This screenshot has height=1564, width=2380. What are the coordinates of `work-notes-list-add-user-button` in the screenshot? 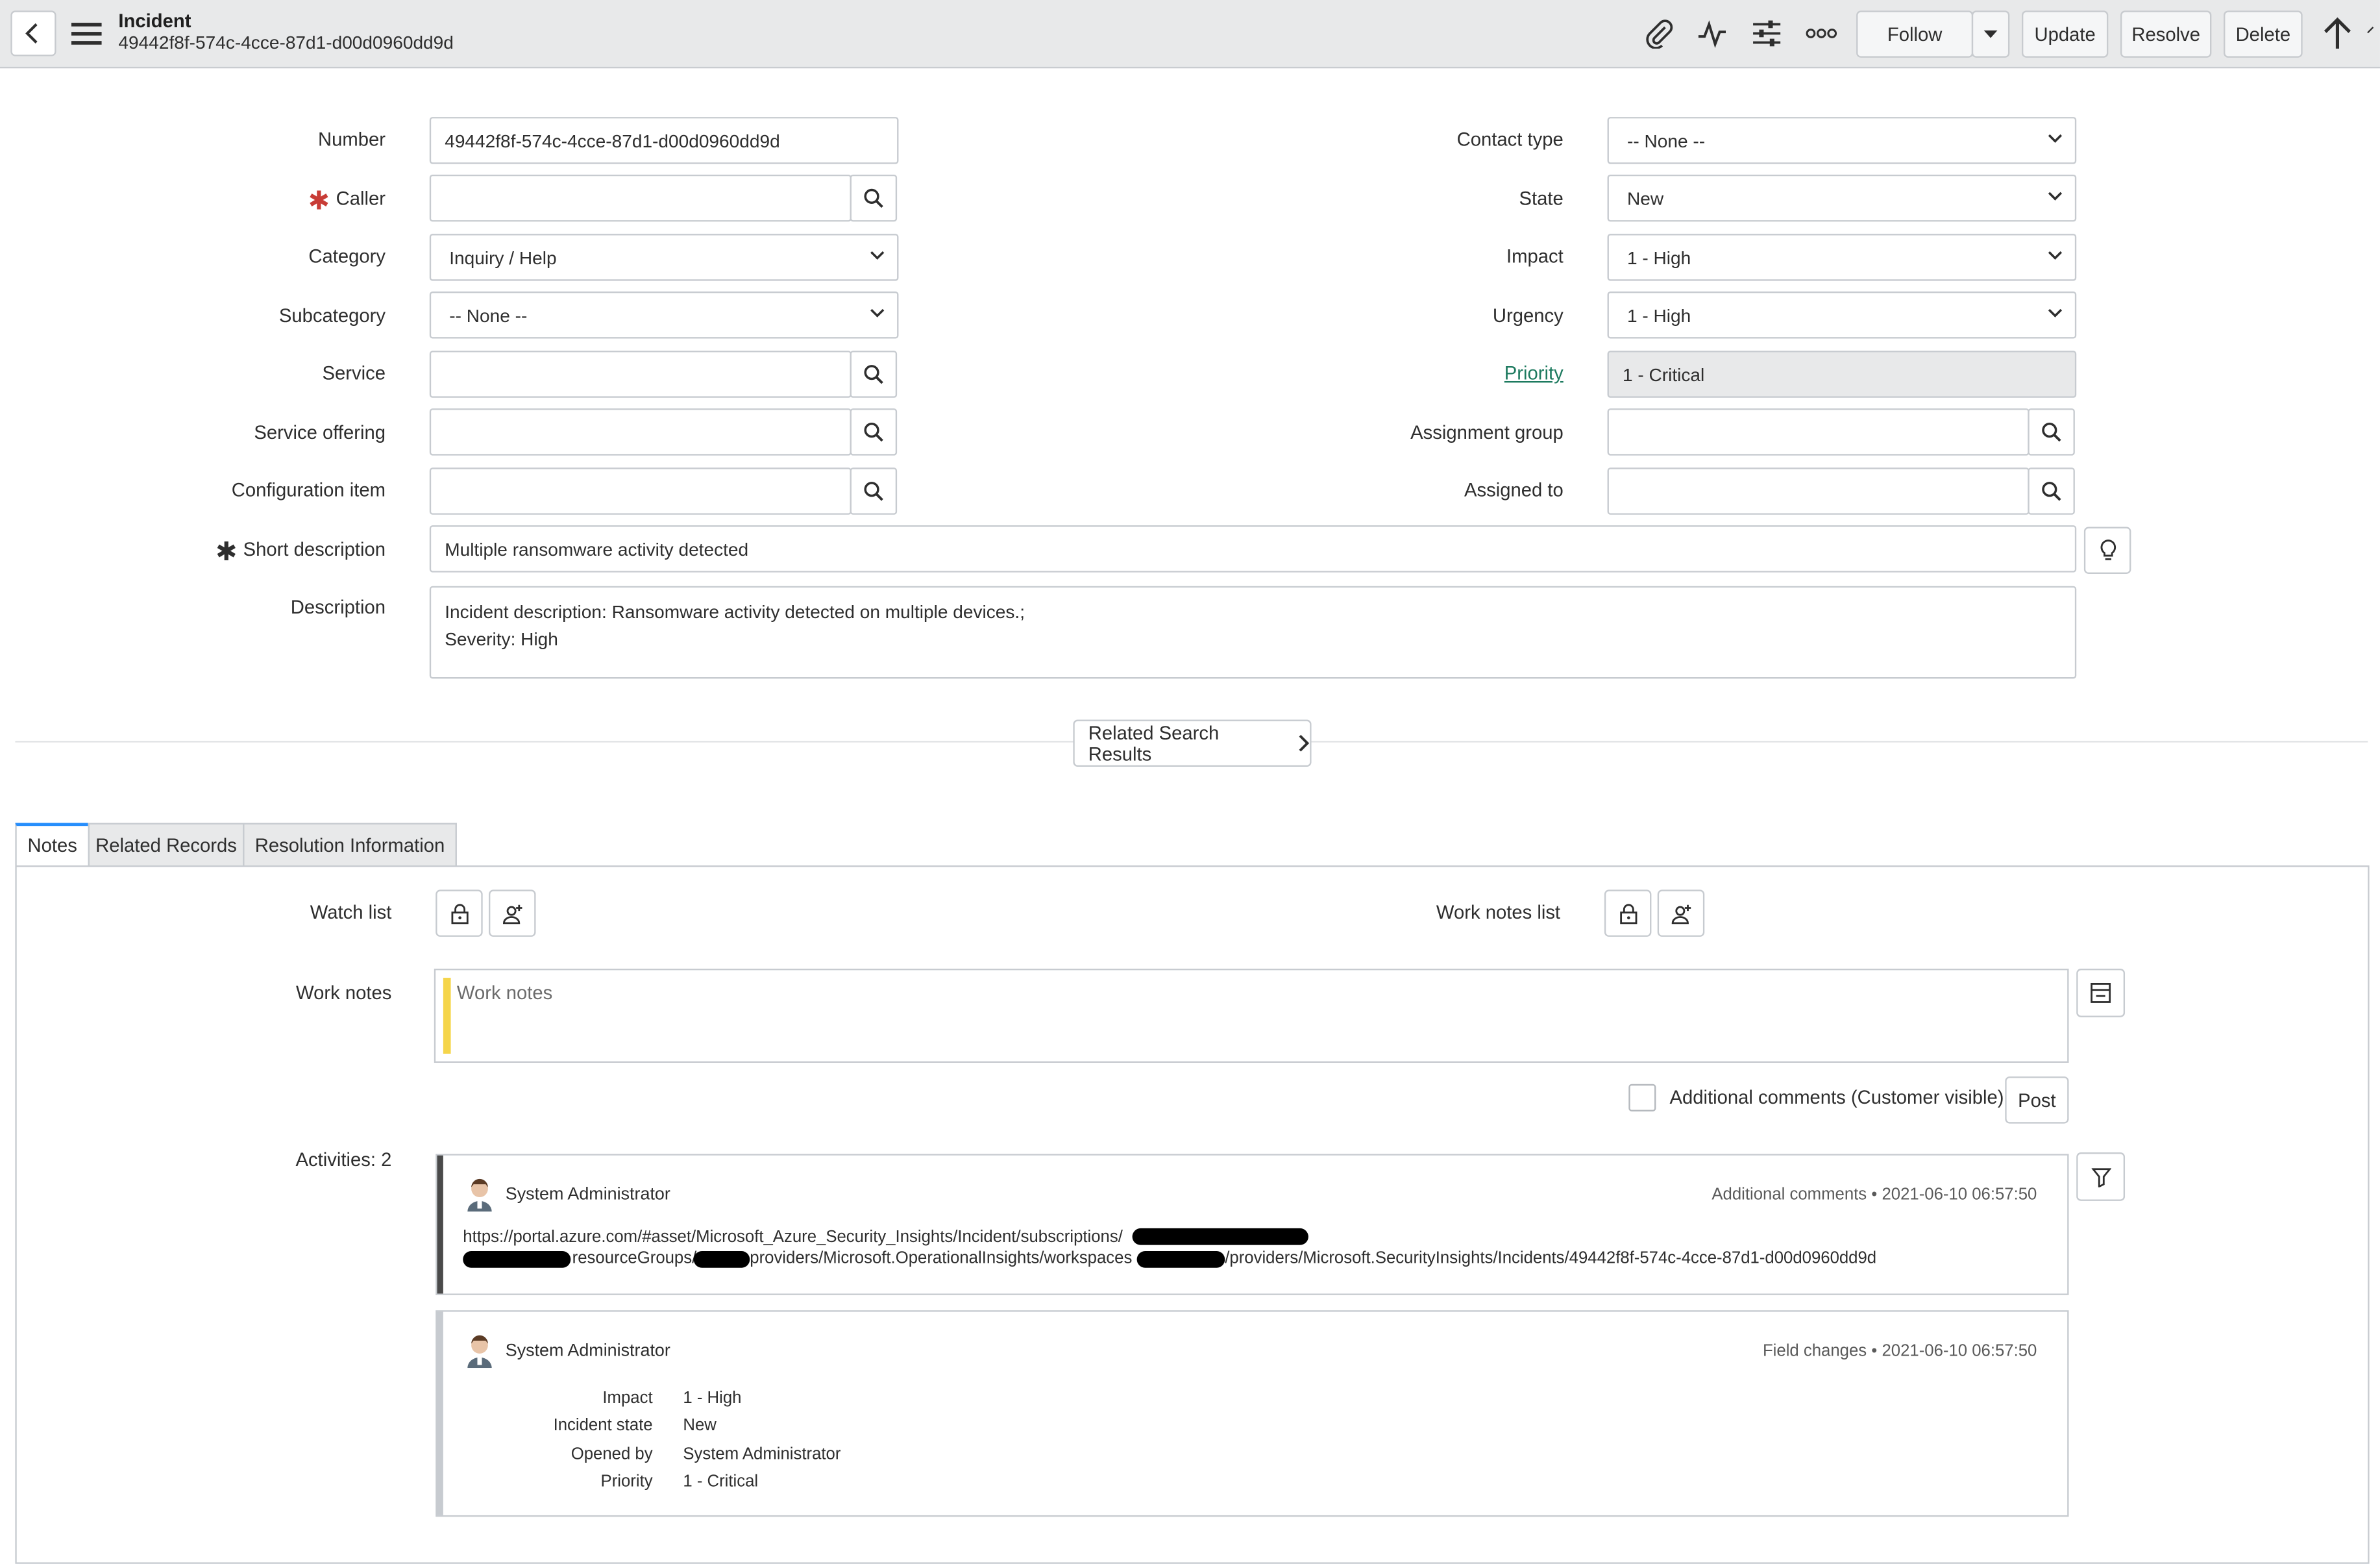 It's located at (1681, 913).